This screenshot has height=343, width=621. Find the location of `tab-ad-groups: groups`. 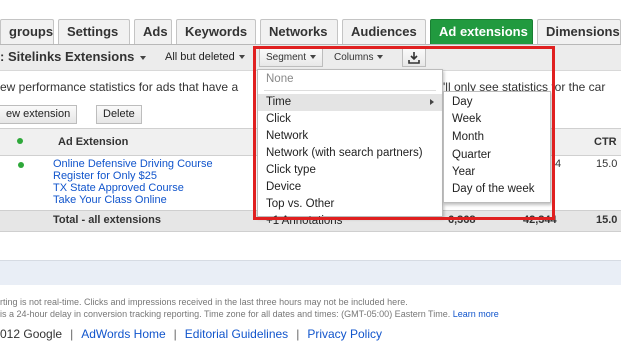

tab-ad-groups: groups is located at coordinates (27, 31).